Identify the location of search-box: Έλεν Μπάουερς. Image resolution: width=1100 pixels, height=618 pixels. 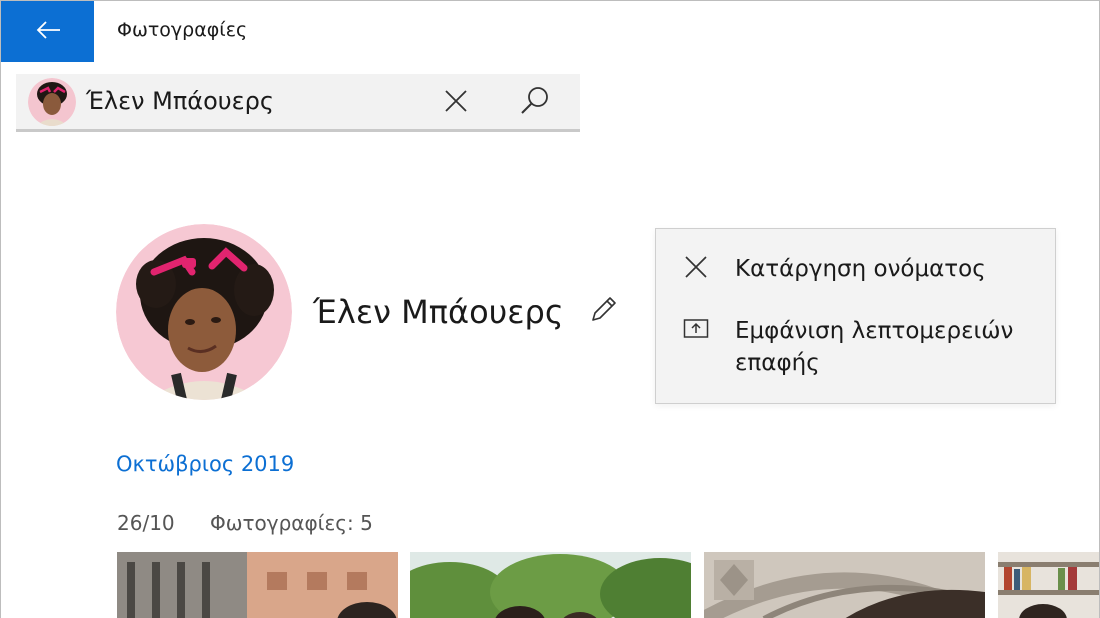
(298, 103).